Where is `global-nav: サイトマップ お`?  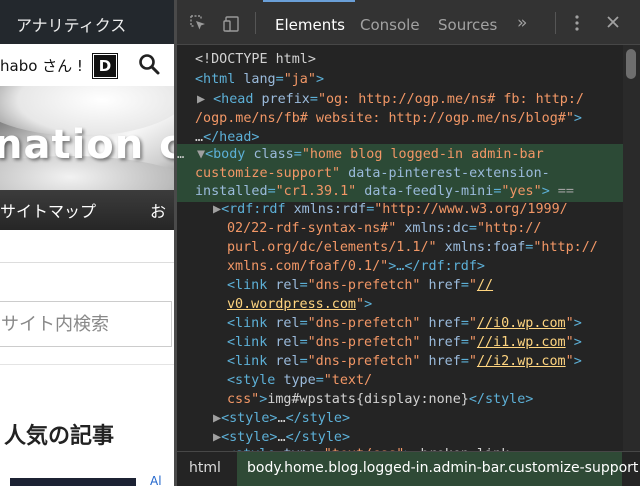 global-nav: サイトマップ お is located at coordinates (87, 210).